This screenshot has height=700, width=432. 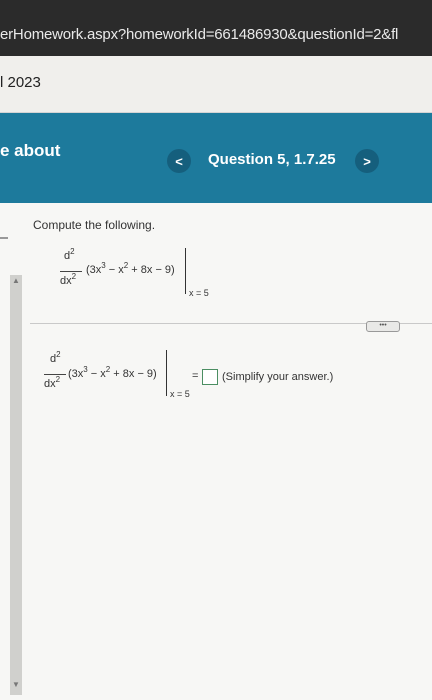 I want to click on header-about-label: e about, so click(x=30, y=150).